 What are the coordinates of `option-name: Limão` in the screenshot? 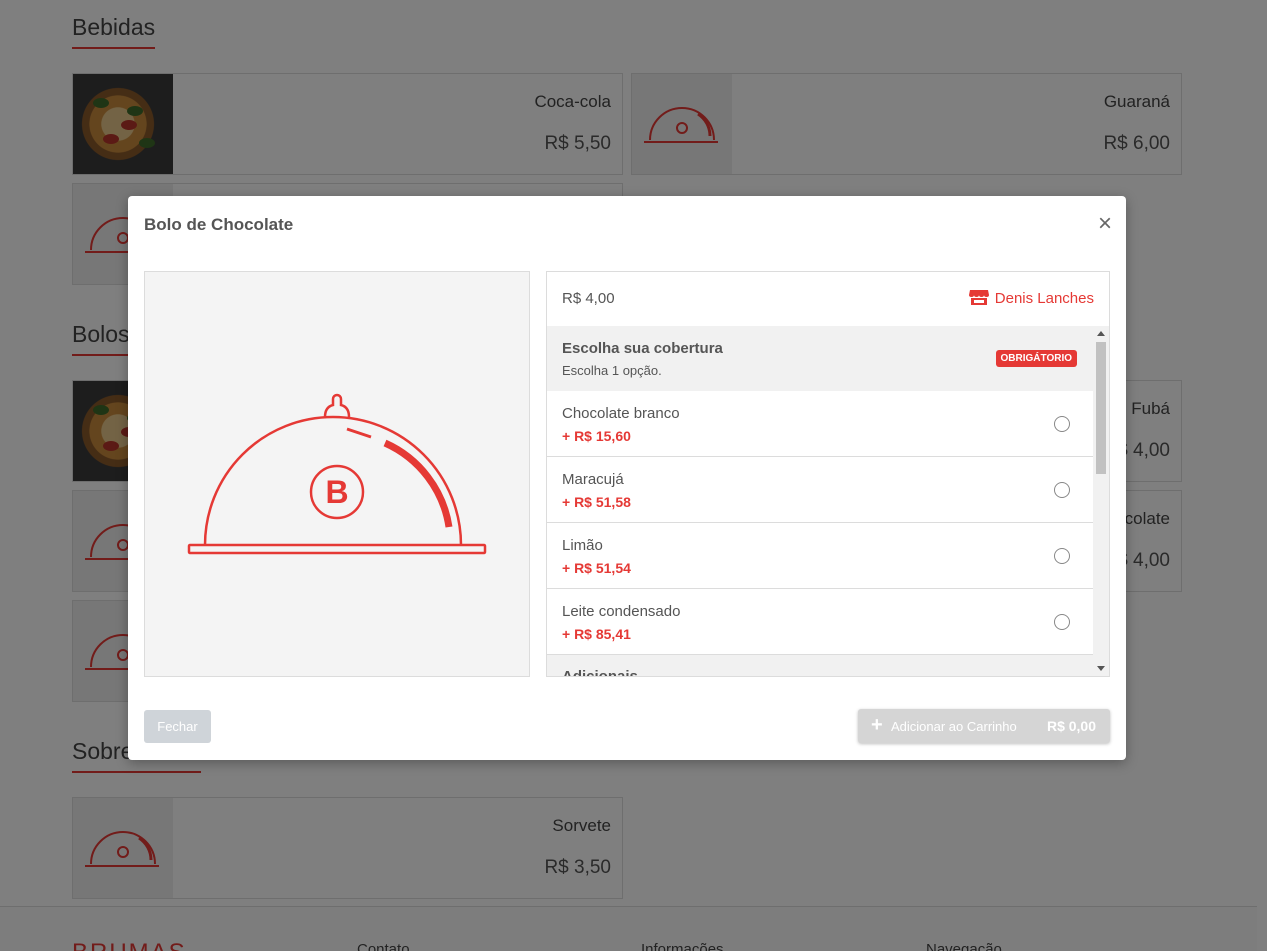 It's located at (582, 545).